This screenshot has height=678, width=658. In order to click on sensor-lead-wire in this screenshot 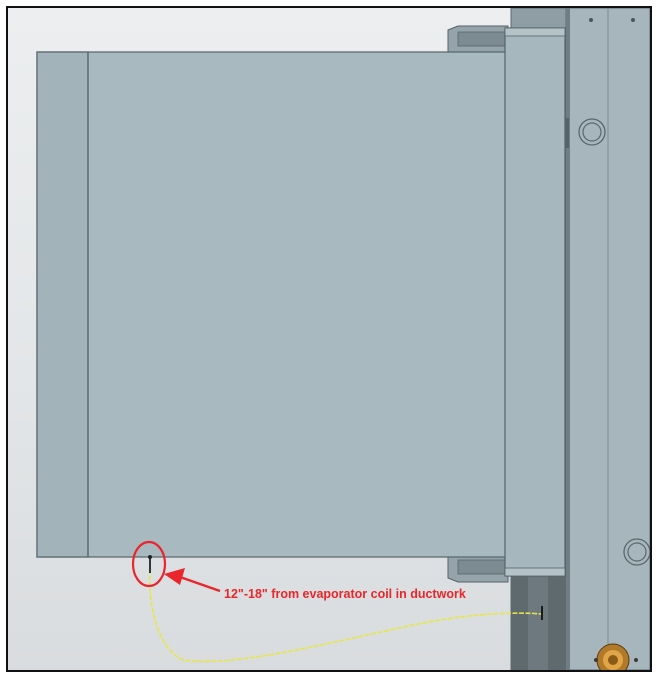, I will do `click(345, 615)`.